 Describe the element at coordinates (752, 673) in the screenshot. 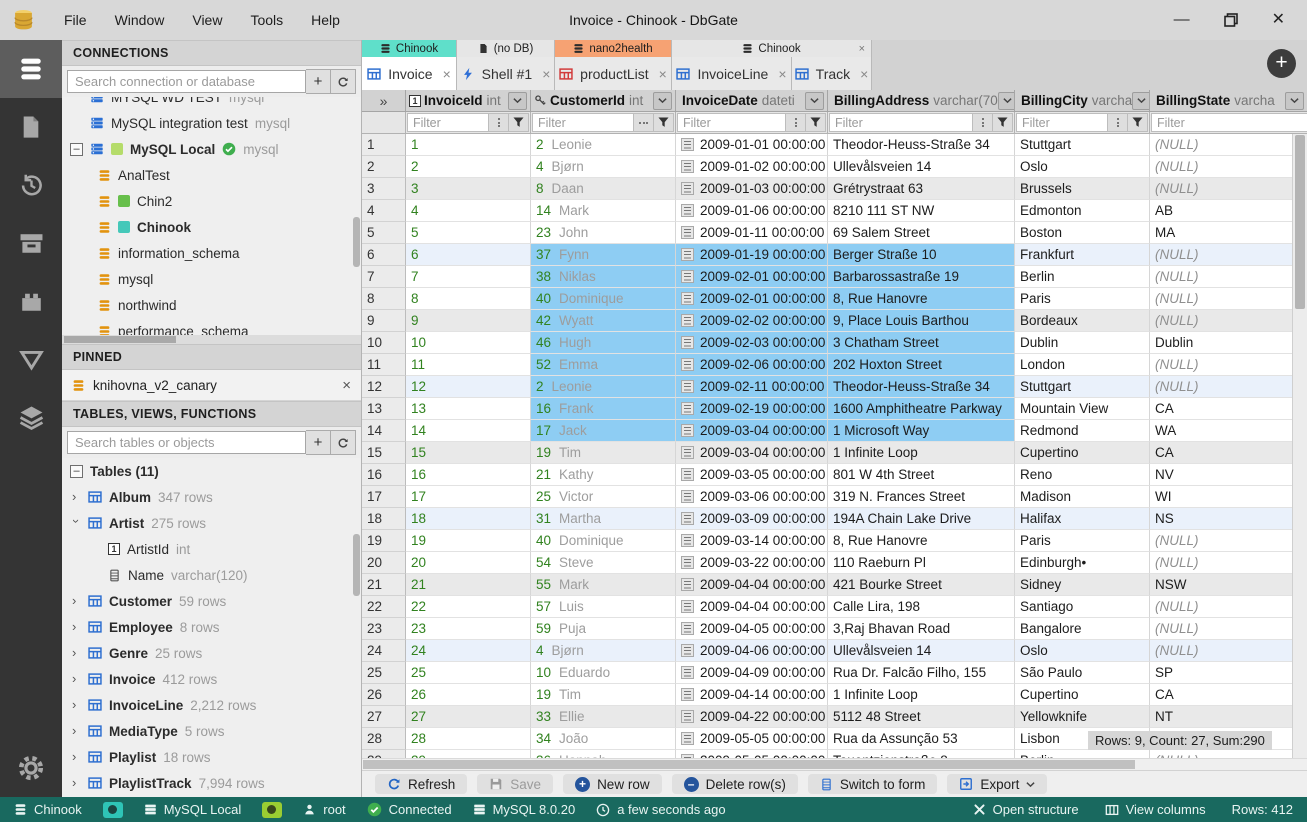

I see `cell-invoicedate: 2009-04-09 00:00:00` at that location.